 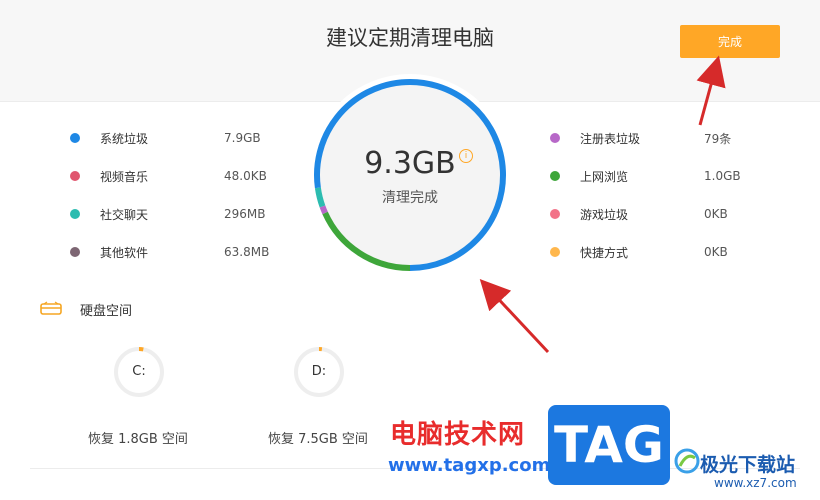 What do you see at coordinates (138, 439) in the screenshot?
I see `drive-c-recovered: 恢复 1.8GB 空间` at bounding box center [138, 439].